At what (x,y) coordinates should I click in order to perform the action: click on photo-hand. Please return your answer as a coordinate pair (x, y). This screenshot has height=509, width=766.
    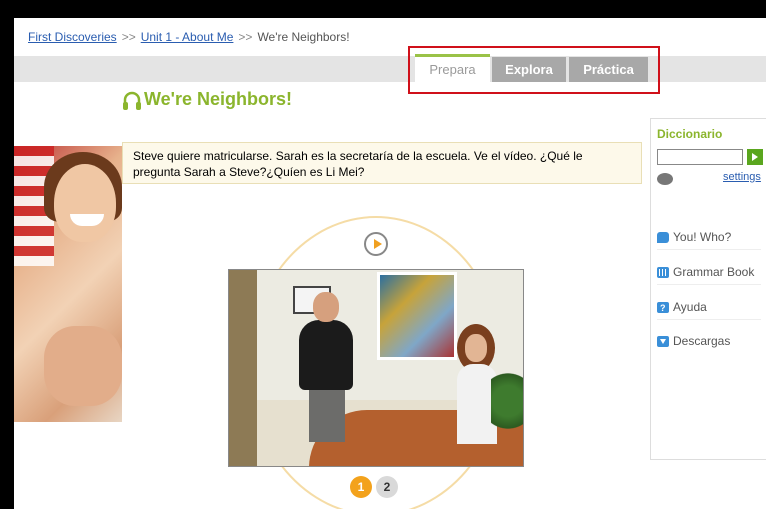
    Looking at the image, I should click on (83, 366).